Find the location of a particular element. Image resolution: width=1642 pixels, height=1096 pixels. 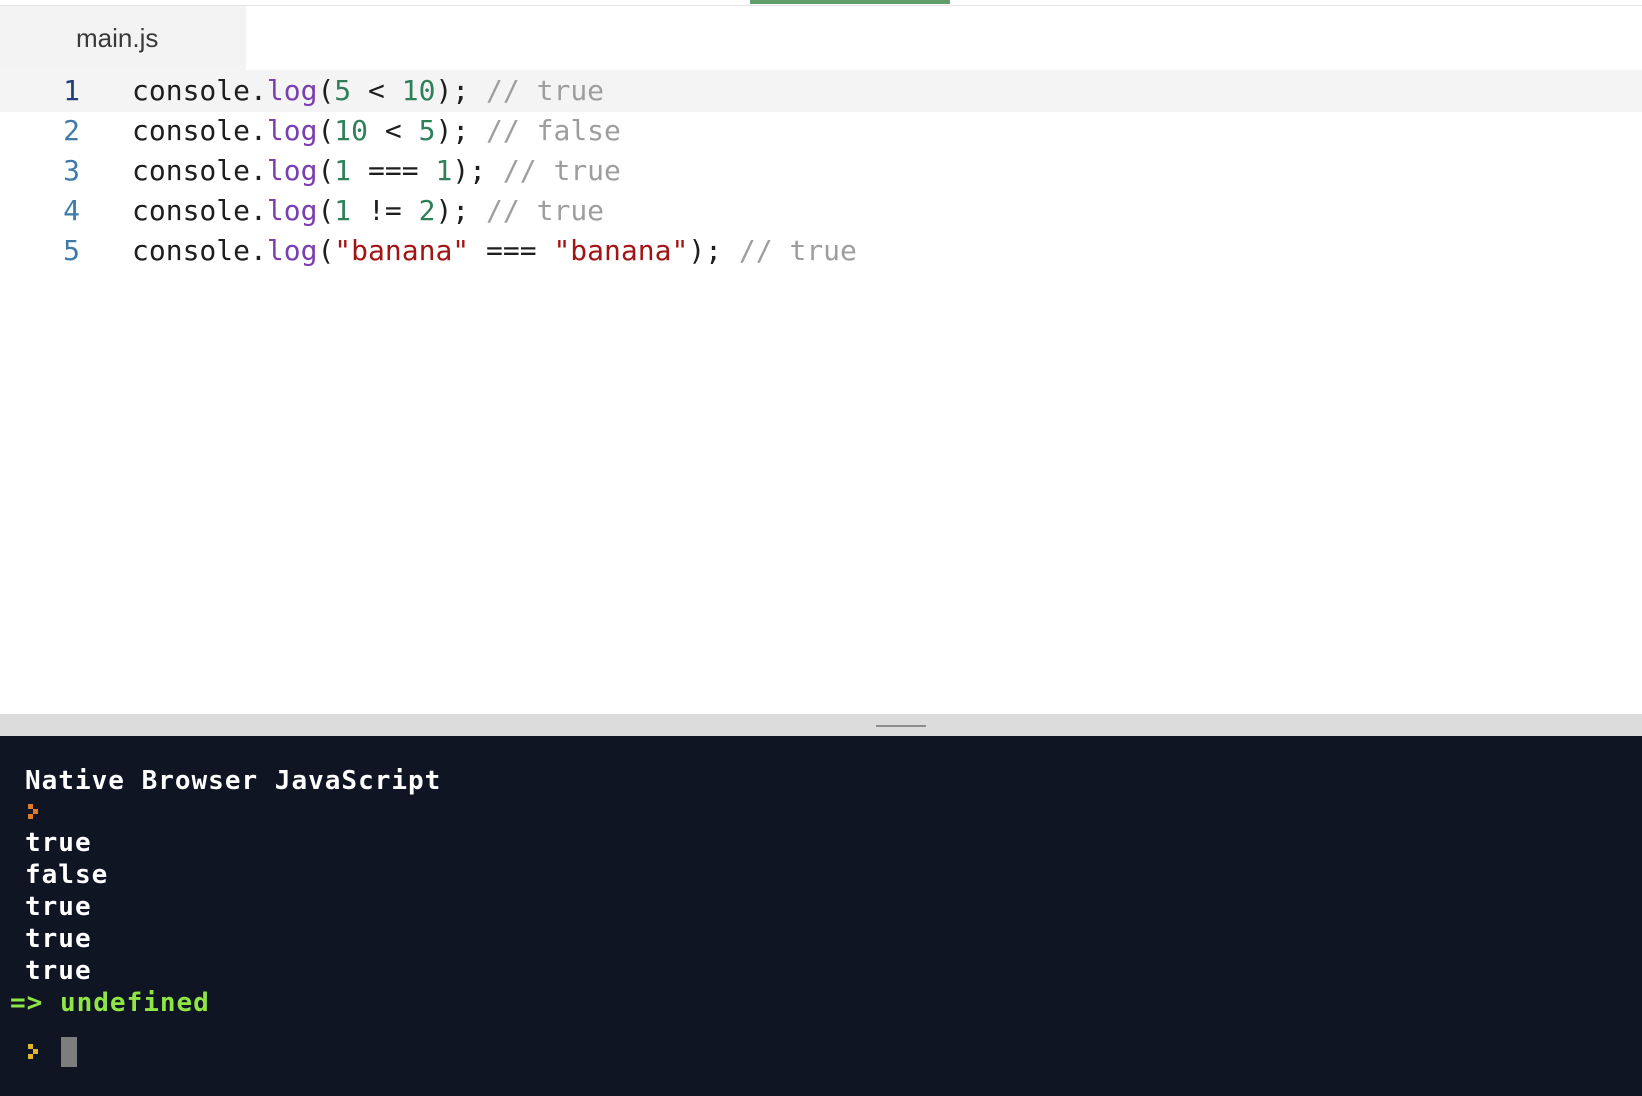

console-cursor is located at coordinates (69, 1052).